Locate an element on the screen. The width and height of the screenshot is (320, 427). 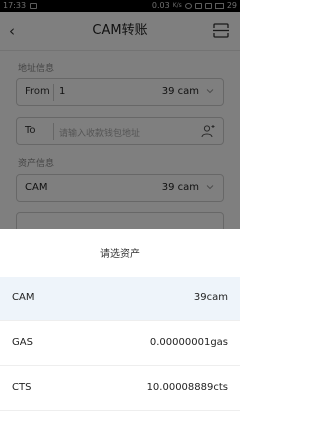
asset-name: CTS is located at coordinates (22, 387).